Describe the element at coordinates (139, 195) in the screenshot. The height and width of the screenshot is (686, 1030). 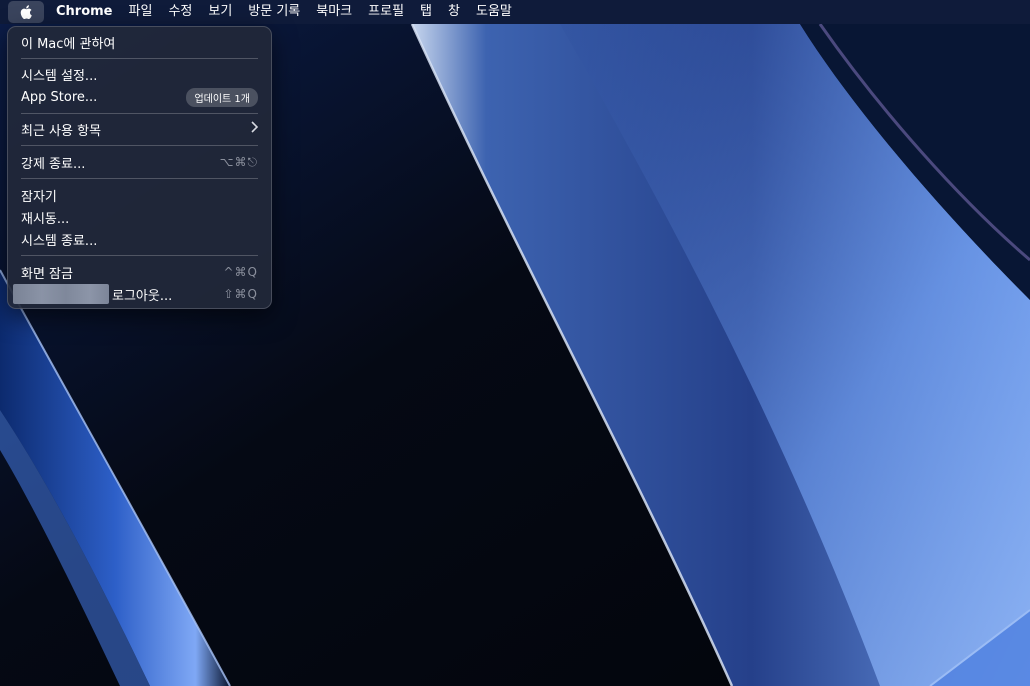
I see `menu-item-sleep: 잠자기` at that location.